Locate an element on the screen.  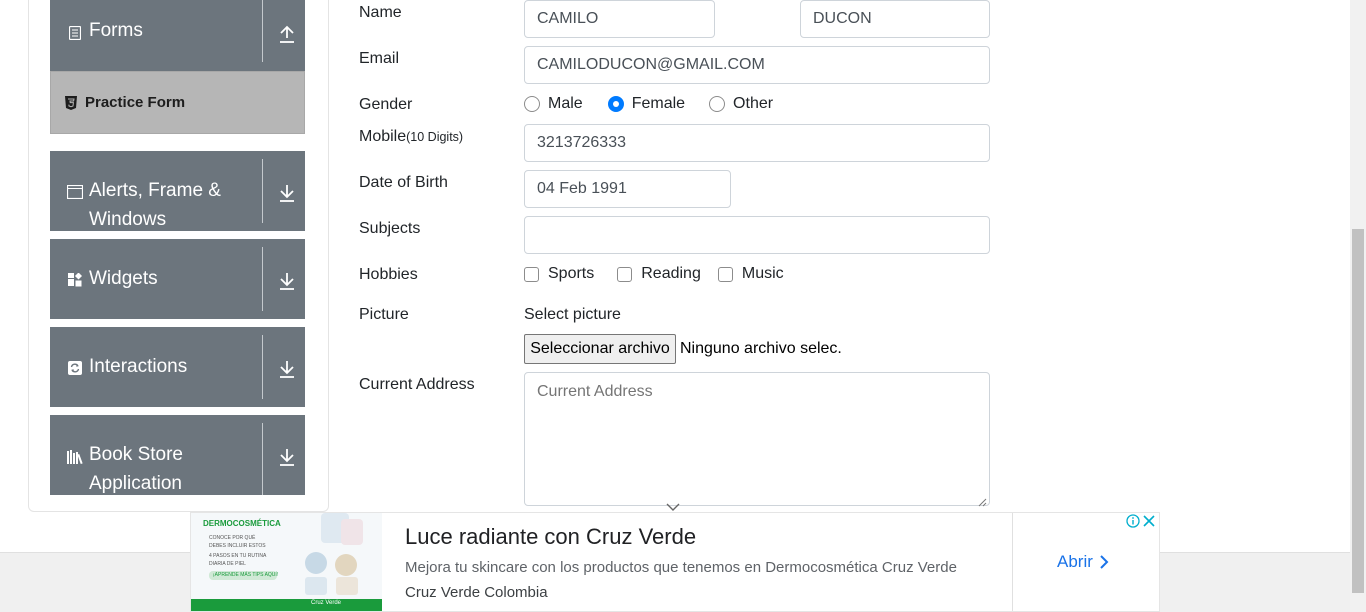
subjects-input is located at coordinates (757, 235).